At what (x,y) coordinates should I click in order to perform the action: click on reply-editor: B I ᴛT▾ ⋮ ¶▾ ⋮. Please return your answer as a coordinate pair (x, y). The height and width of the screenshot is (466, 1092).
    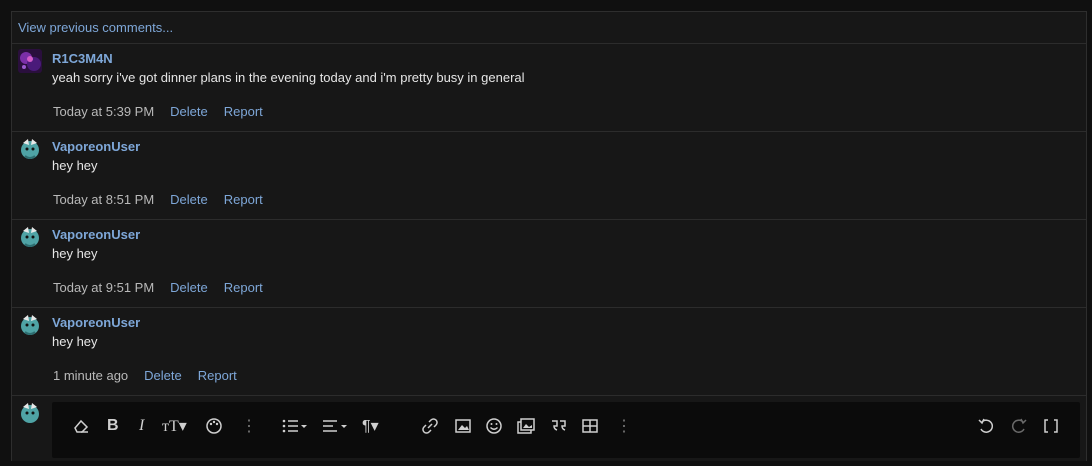
    Looking at the image, I should click on (549, 431).